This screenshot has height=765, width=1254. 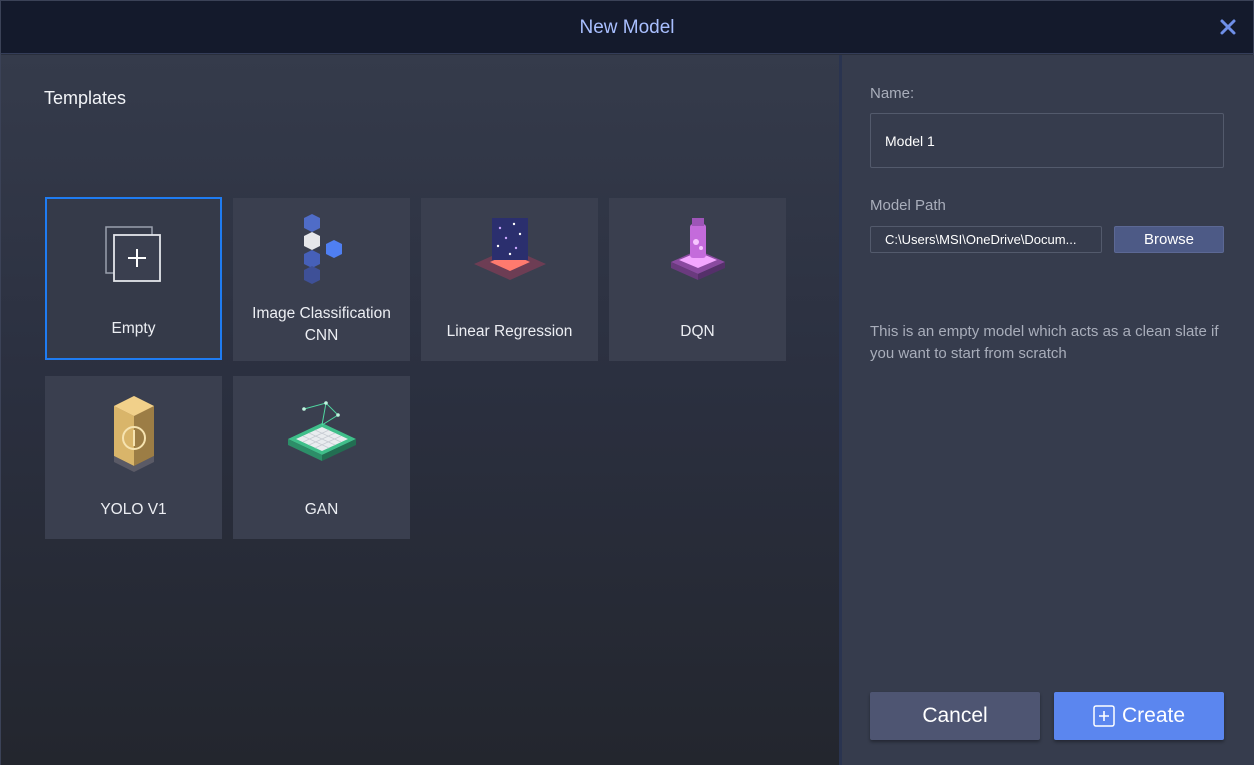 I want to click on plus-box-icon, so click(x=1104, y=716).